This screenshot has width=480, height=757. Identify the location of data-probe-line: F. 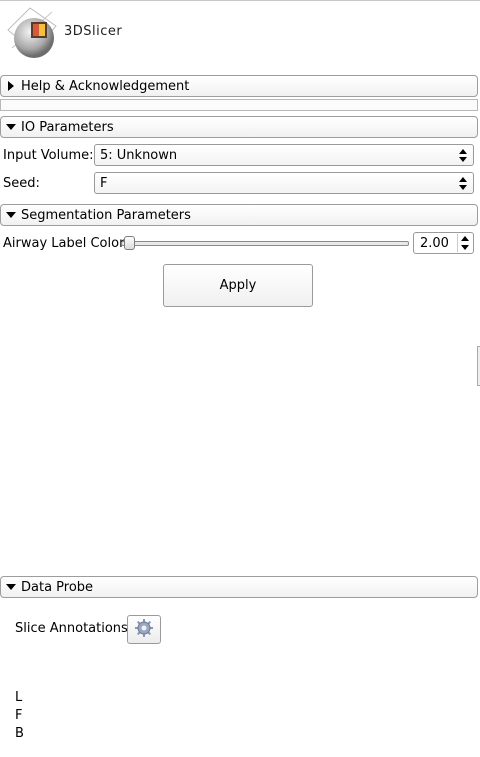
(19, 715).